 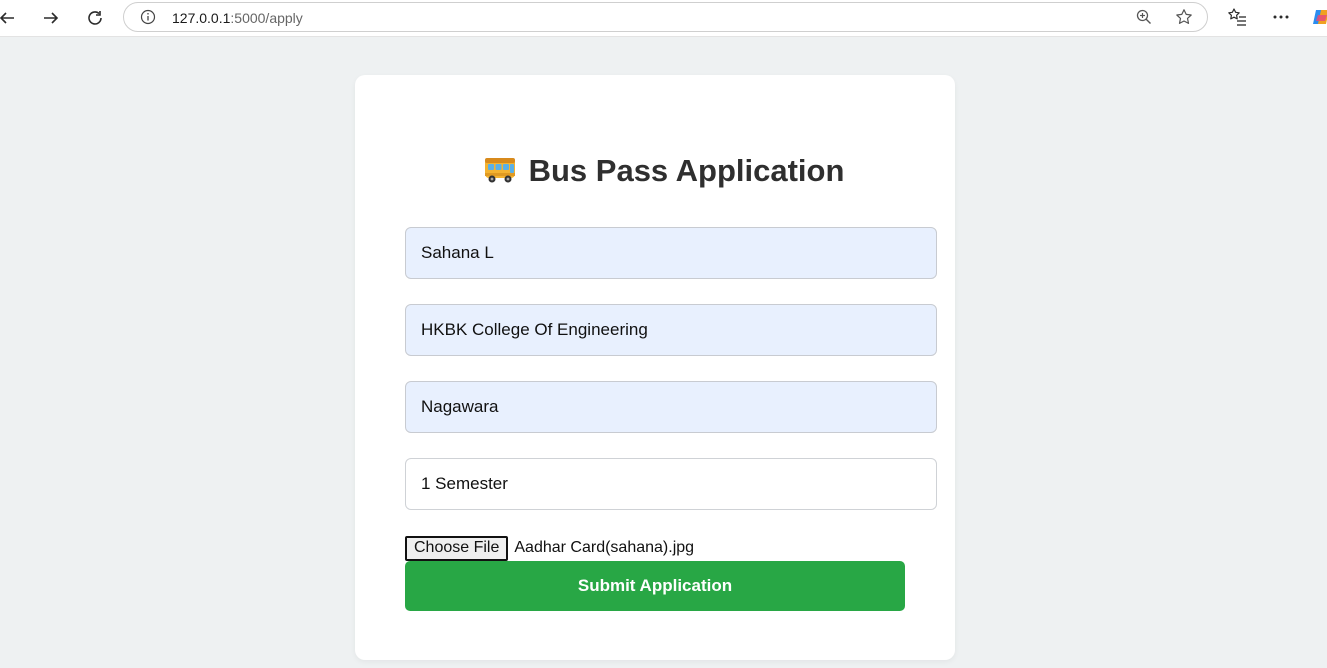 I want to click on title-text: Bus Pass Application, so click(x=686, y=170).